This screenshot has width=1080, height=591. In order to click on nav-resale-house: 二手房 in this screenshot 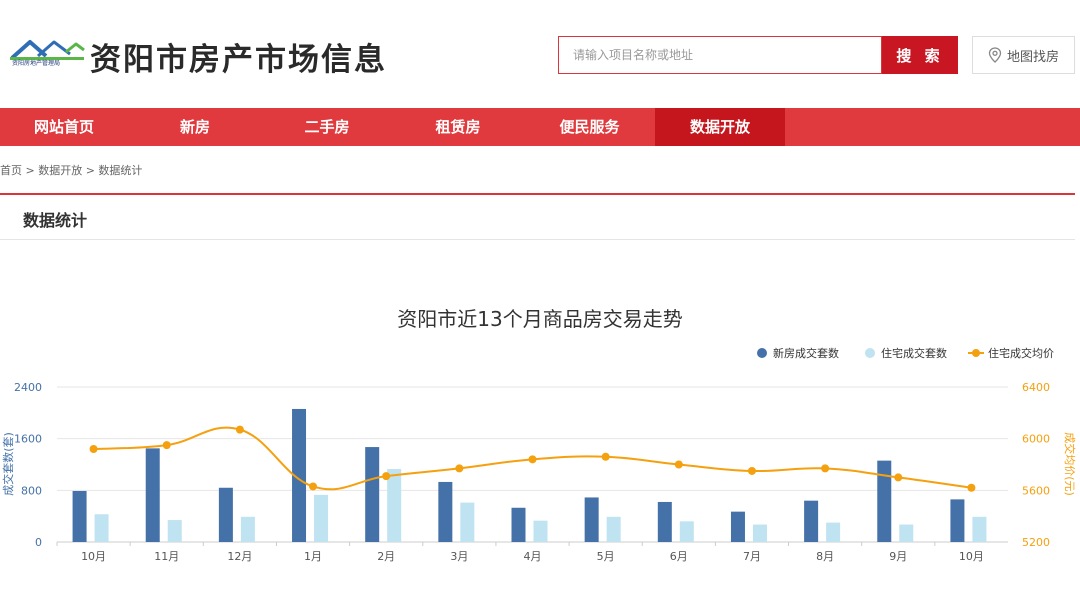, I will do `click(327, 127)`.